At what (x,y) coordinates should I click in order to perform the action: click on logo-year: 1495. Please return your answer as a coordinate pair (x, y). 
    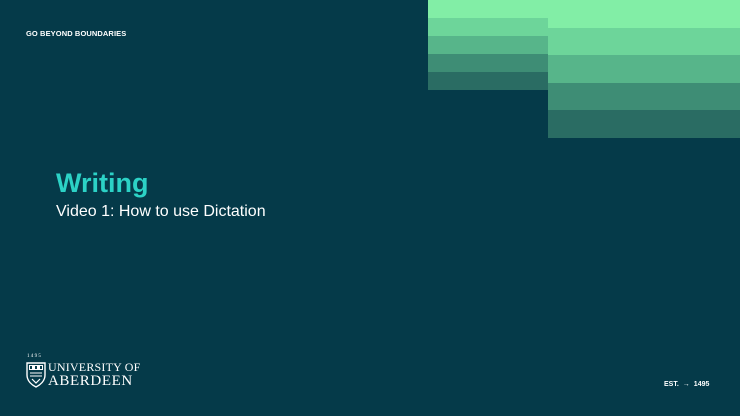
    Looking at the image, I should click on (35, 356).